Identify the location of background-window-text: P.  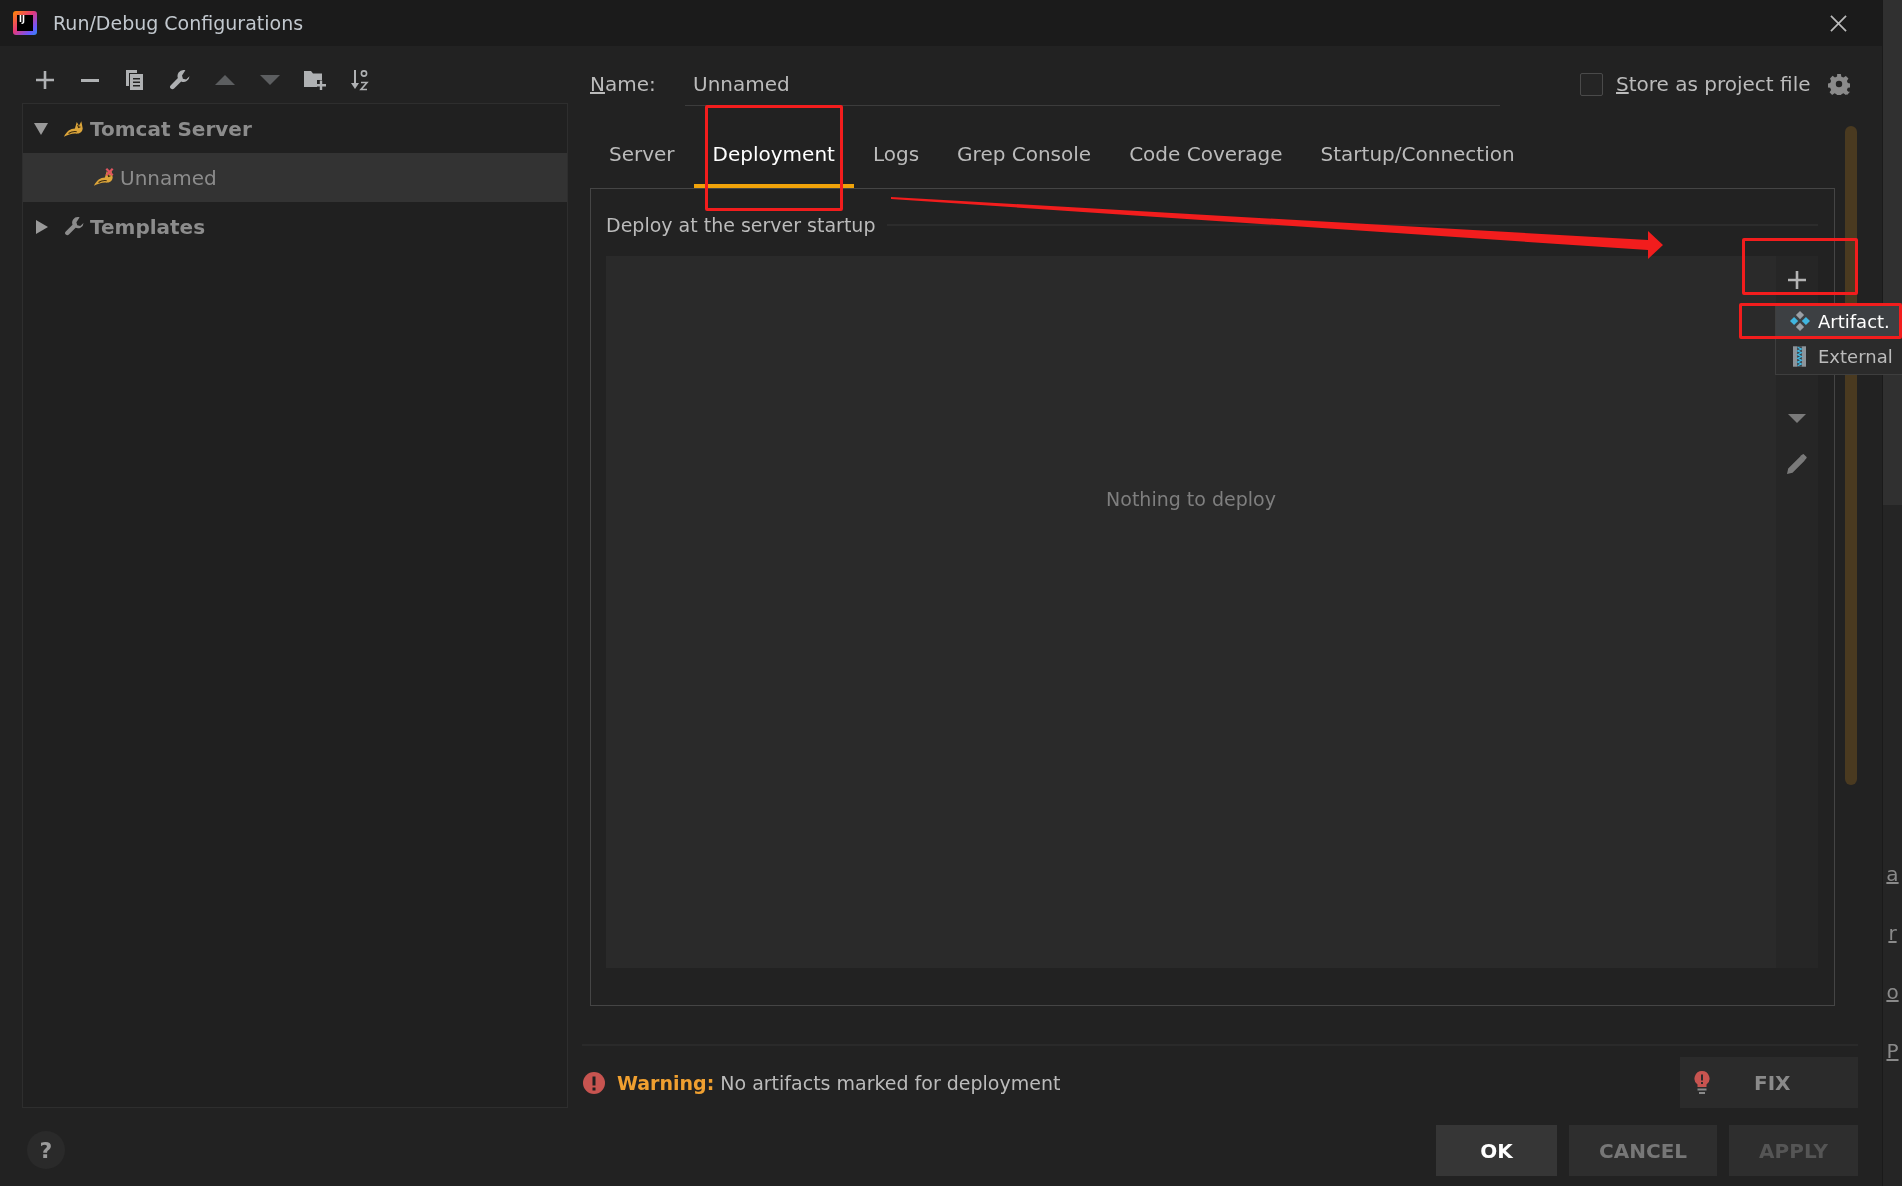
(1892, 1051).